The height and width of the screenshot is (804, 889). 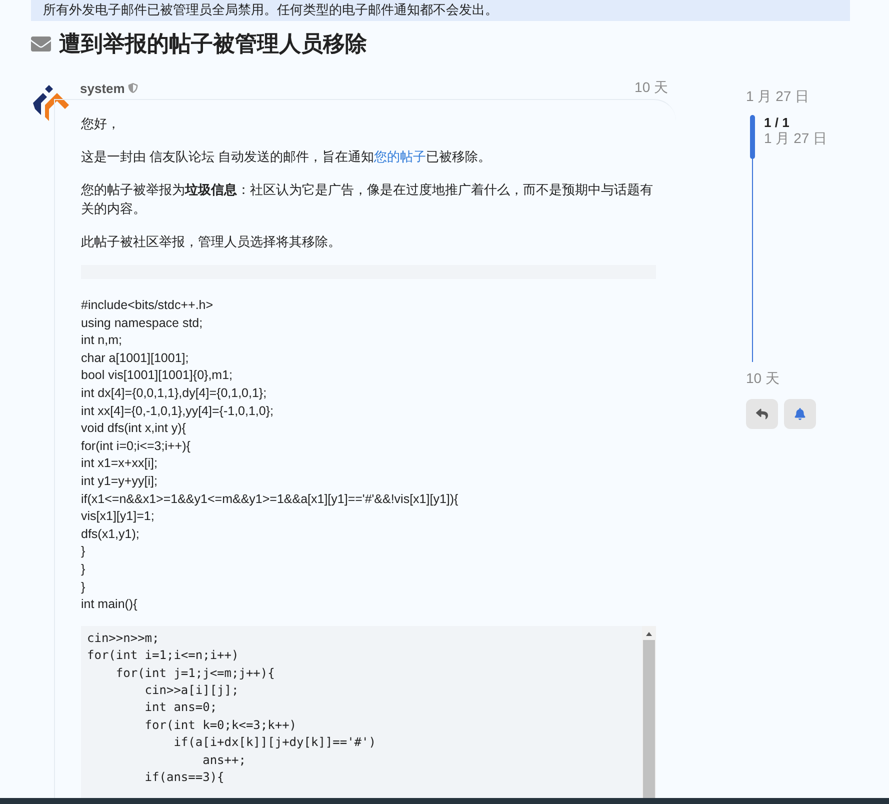 I want to click on greeting-text: 您好，, so click(x=101, y=124).